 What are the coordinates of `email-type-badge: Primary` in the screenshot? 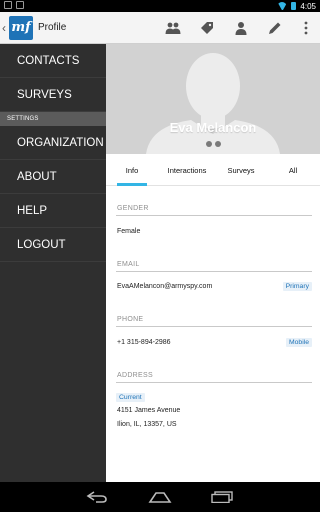 It's located at (297, 286).